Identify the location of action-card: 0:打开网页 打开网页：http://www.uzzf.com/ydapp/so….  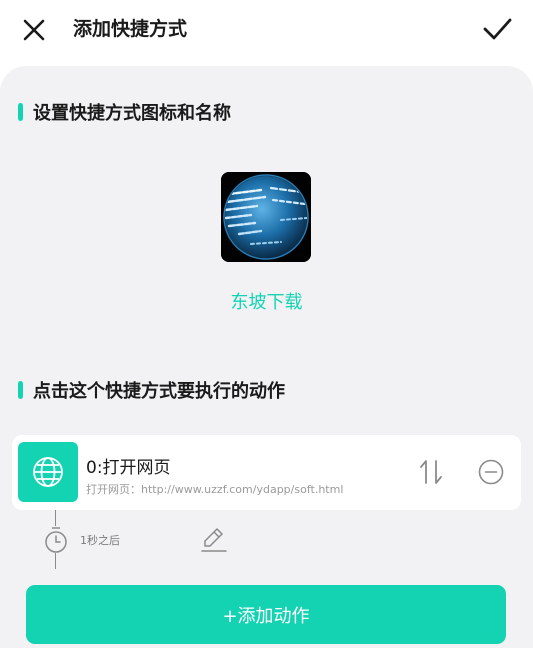
(266, 472).